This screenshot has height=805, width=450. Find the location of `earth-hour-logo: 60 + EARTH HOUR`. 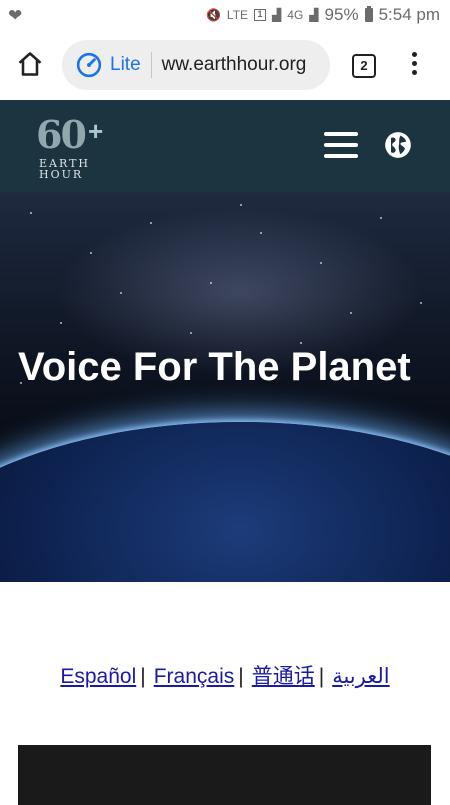

earth-hour-logo: 60 + EARTH HOUR is located at coordinates (76, 147).